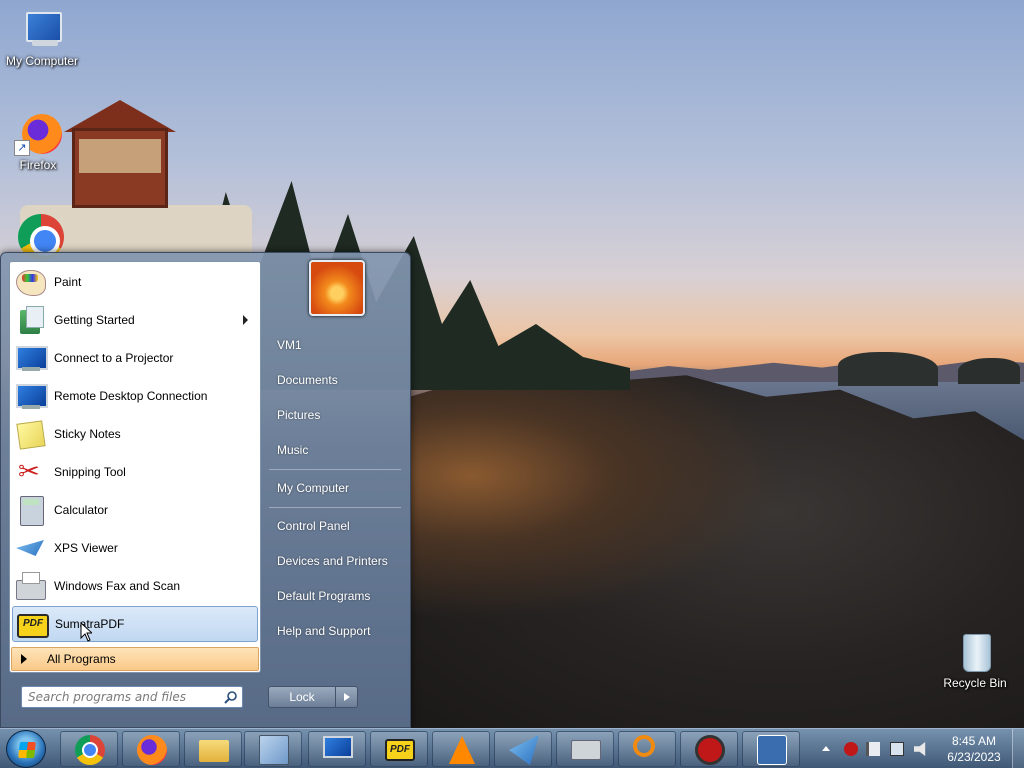  I want to click on desktop-icon-label: Firefox, so click(38, 165).